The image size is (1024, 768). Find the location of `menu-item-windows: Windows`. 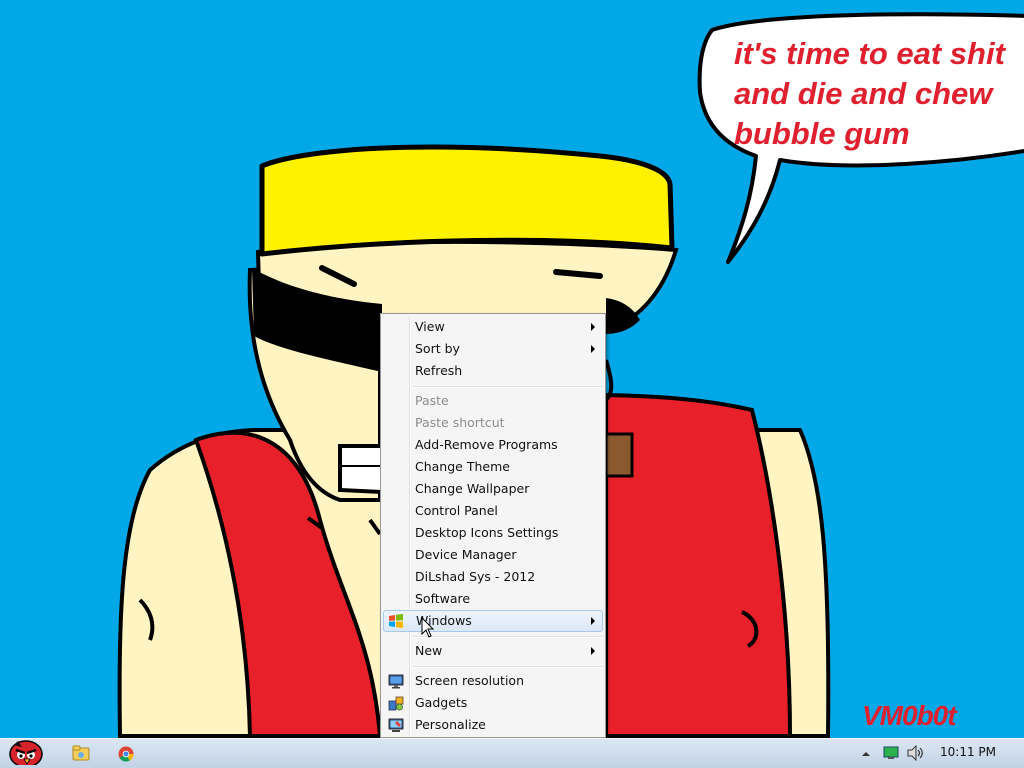

menu-item-windows: Windows is located at coordinates (493, 621).